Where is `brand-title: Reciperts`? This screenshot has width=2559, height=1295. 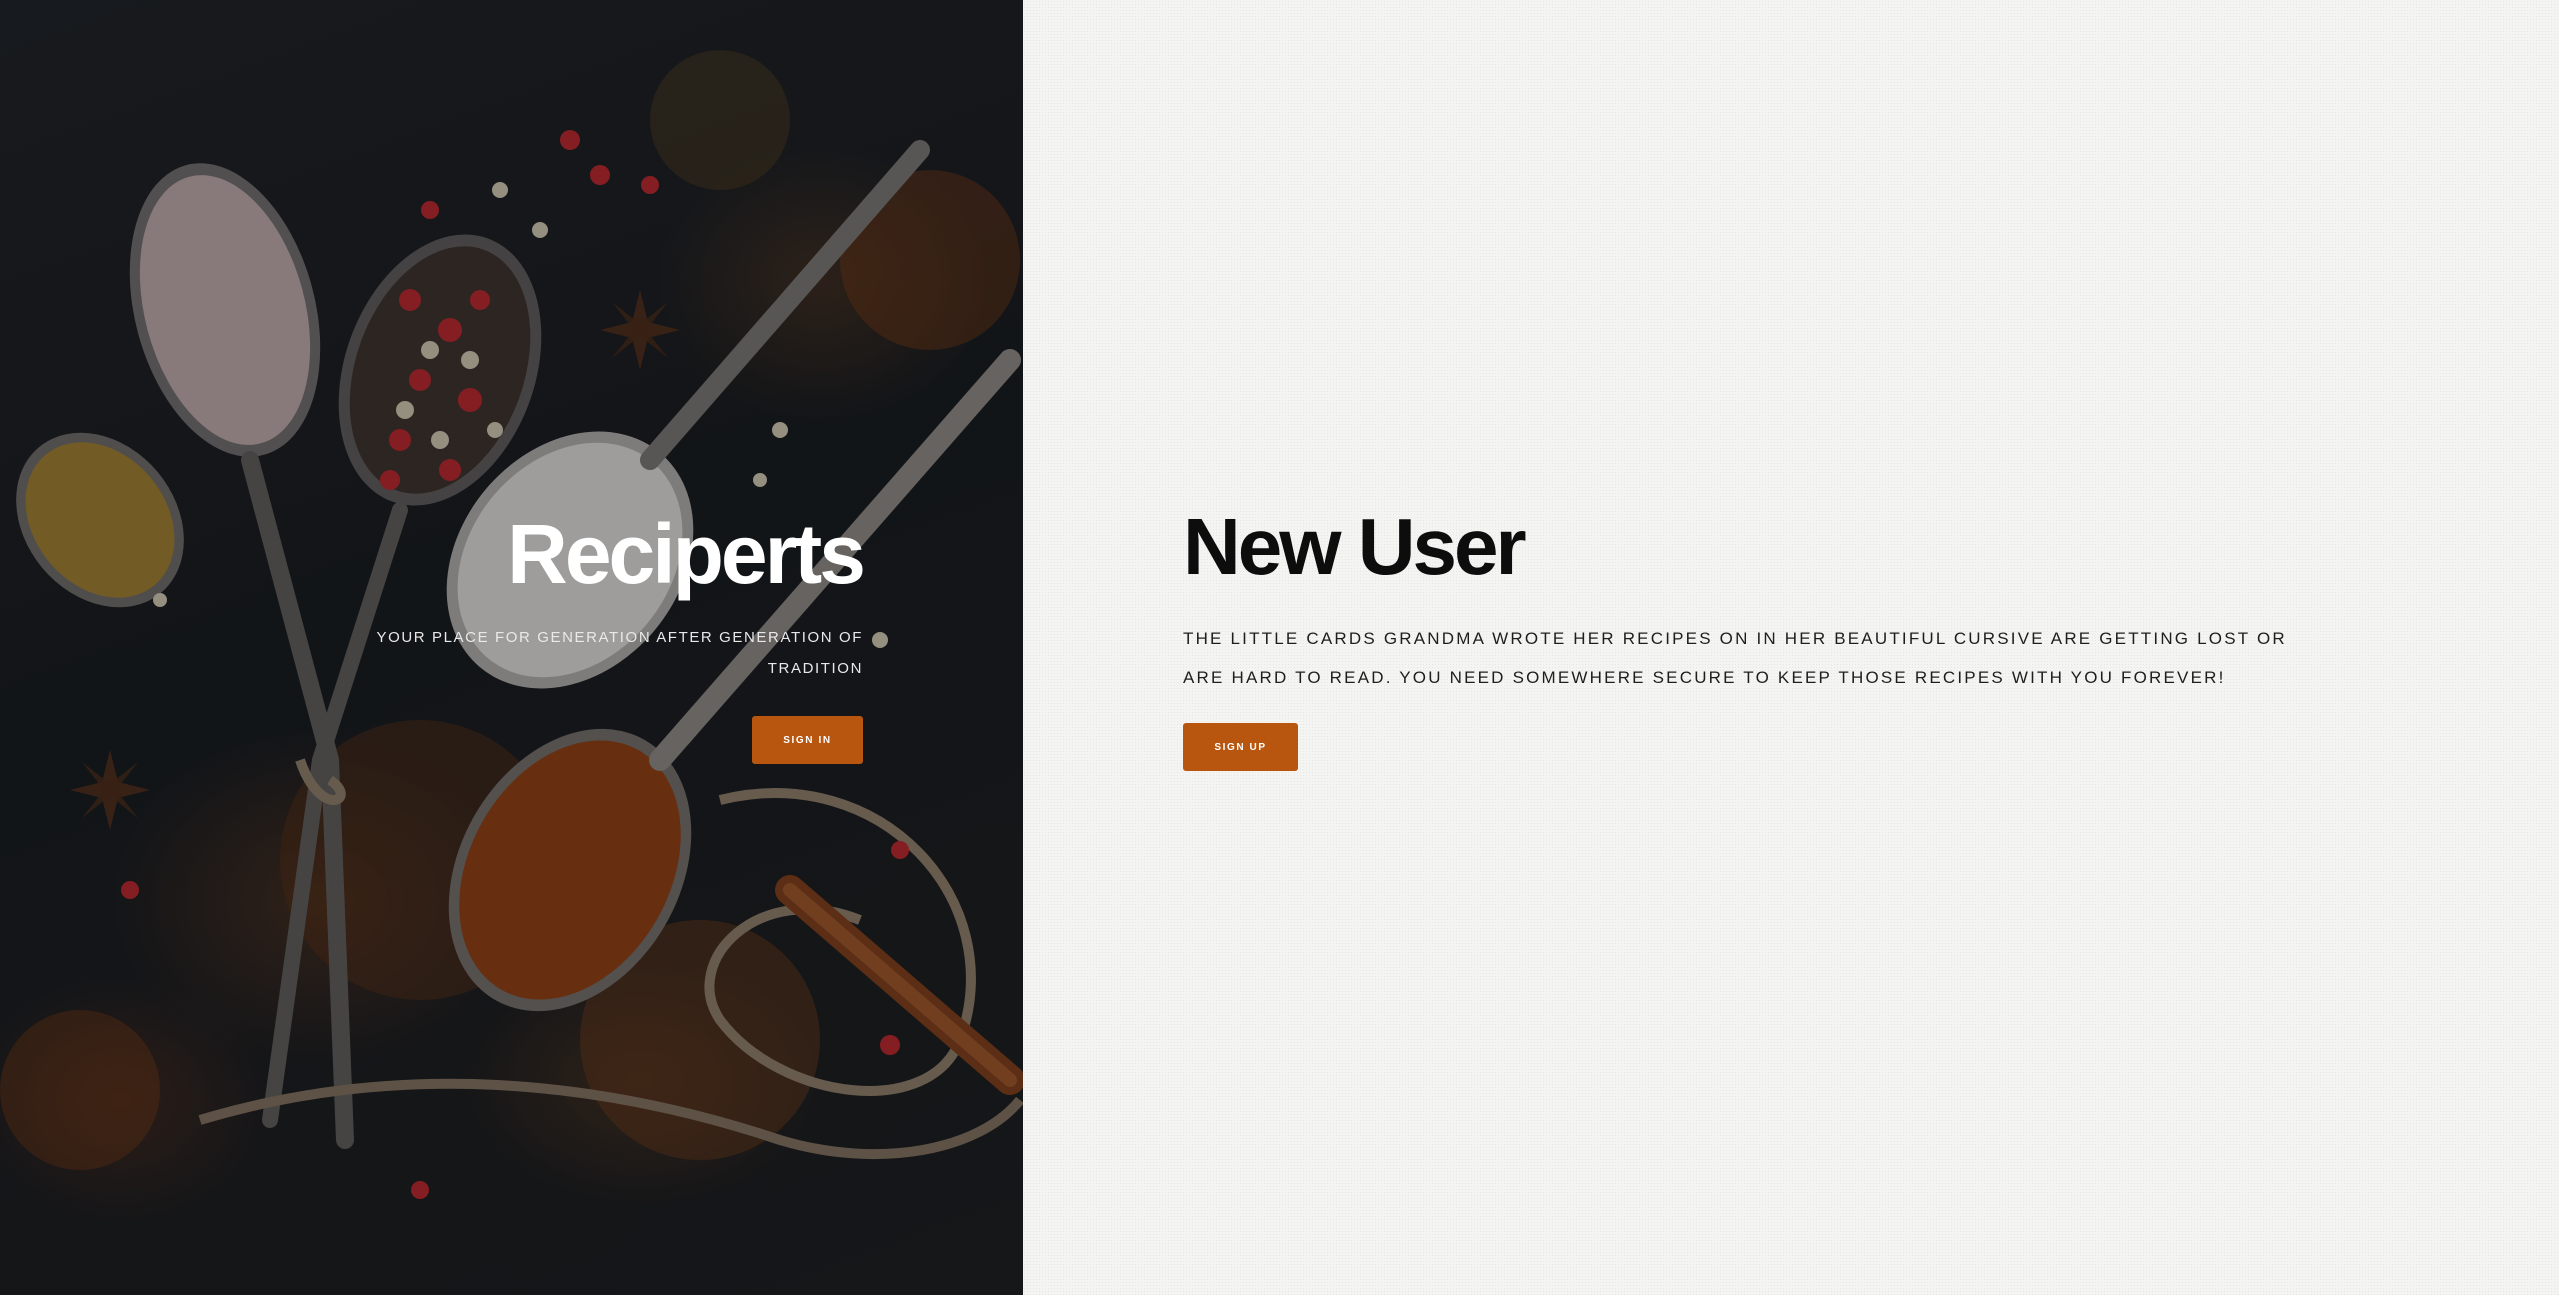 brand-title: Reciperts is located at coordinates (686, 554).